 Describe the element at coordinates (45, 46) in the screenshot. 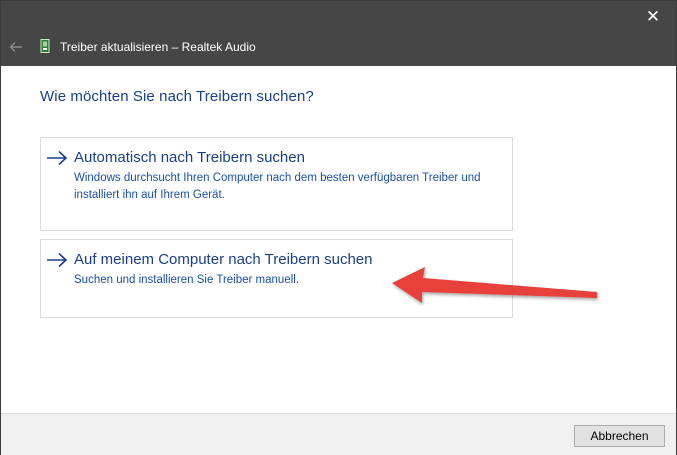

I see `device-card-icon` at that location.